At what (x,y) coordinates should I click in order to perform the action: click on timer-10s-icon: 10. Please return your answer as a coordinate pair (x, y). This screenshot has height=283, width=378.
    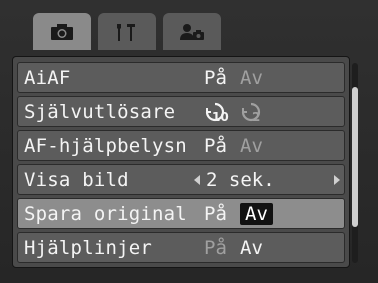
    Looking at the image, I should click on (217, 113).